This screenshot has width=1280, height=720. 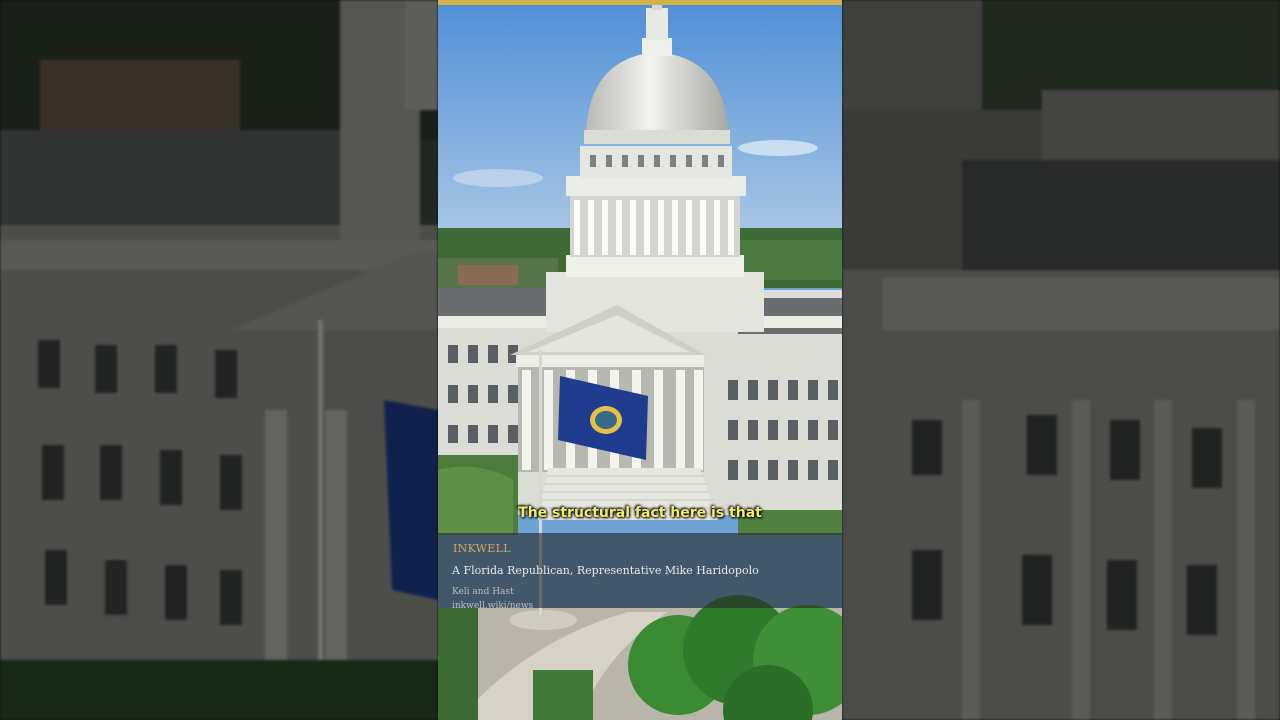 What do you see at coordinates (482, 548) in the screenshot?
I see `brand-name: INKWELL` at bounding box center [482, 548].